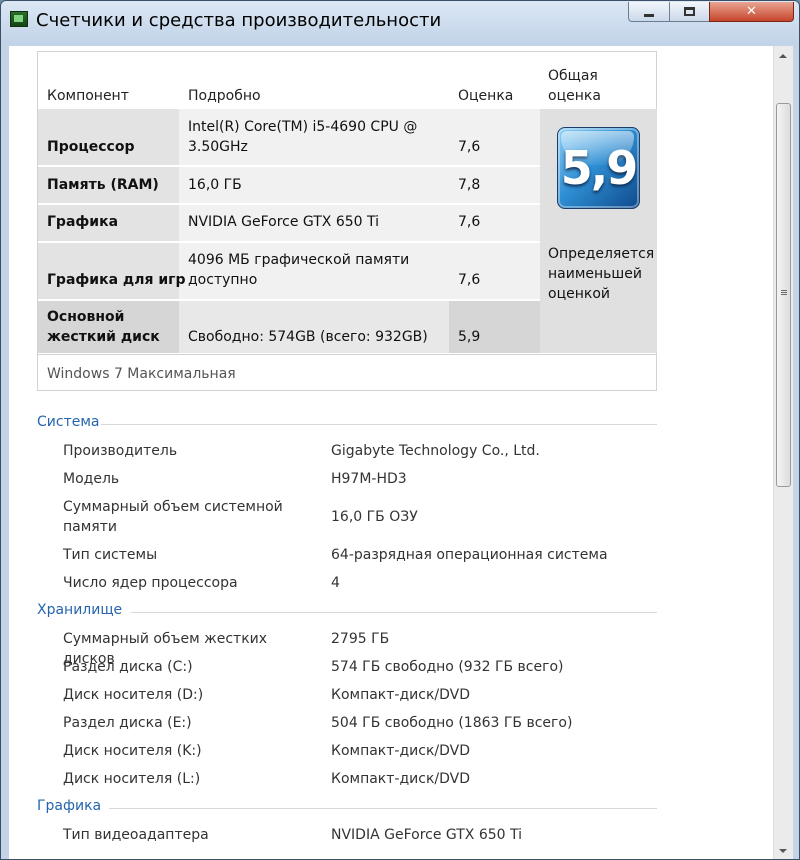 The width and height of the screenshot is (800, 860). I want to click on scrollbar-thumb, so click(783, 295).